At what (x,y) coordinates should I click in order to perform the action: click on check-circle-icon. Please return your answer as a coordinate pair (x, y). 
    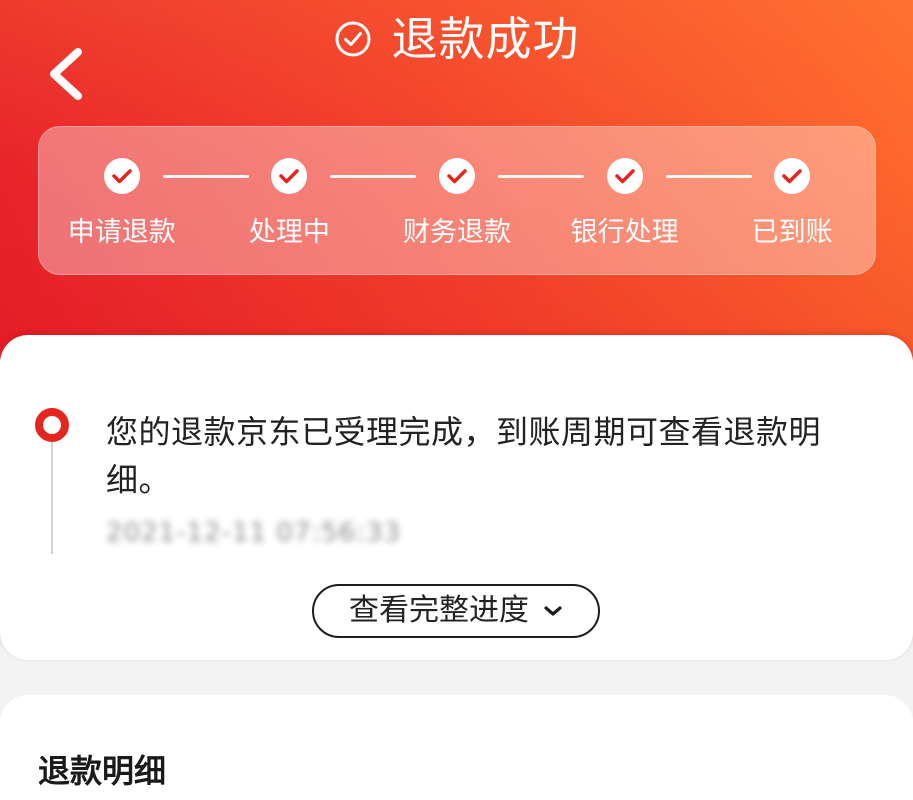
    Looking at the image, I should click on (353, 39).